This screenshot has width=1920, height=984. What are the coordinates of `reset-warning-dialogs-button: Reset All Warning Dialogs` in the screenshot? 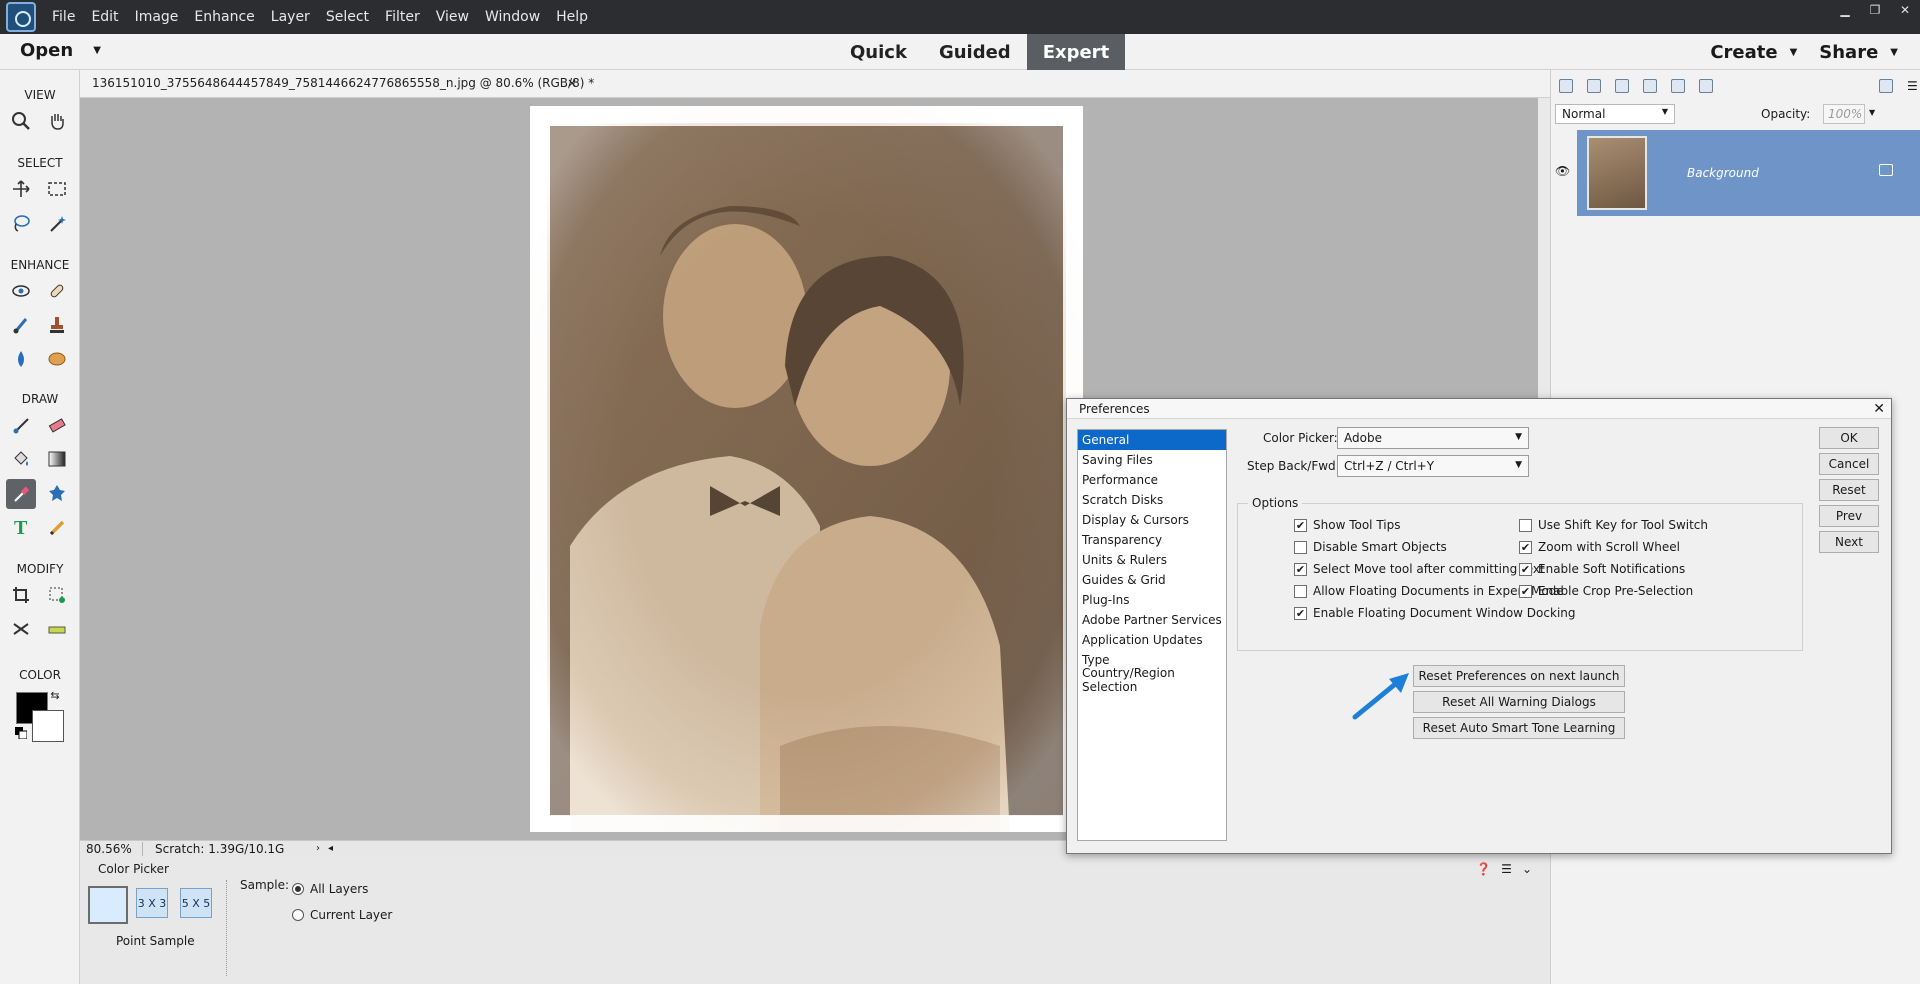 It's located at (1519, 702).